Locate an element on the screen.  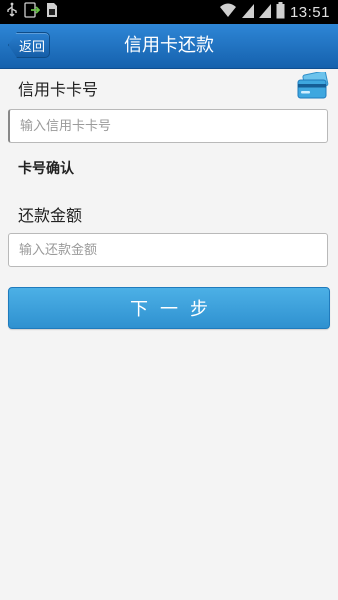
status-bar-left is located at coordinates (32, 12).